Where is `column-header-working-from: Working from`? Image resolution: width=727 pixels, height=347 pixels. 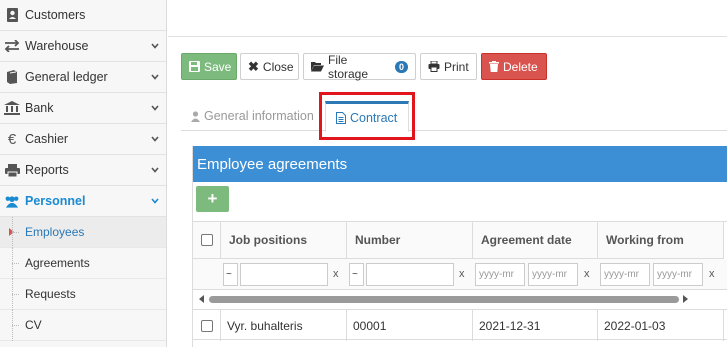 column-header-working-from: Working from is located at coordinates (661, 240).